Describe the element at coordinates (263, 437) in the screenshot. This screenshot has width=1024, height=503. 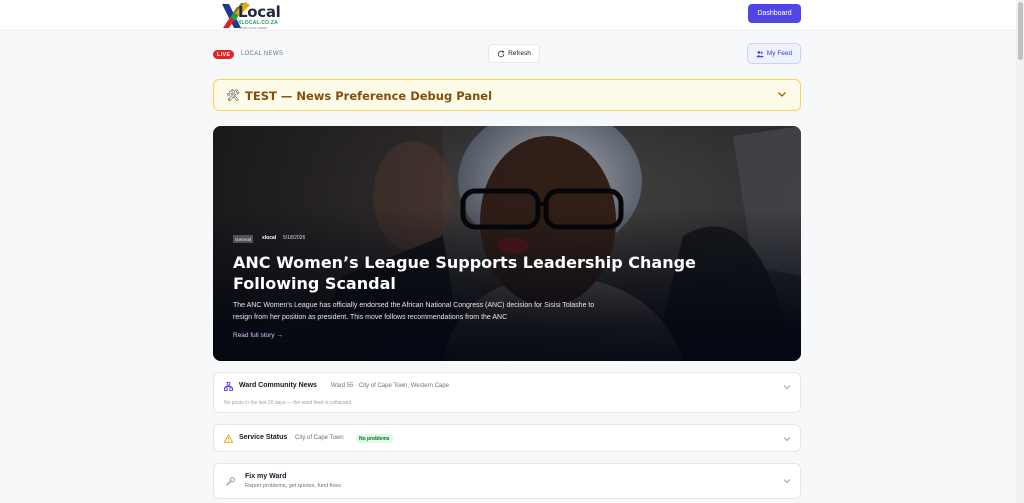
I see `service-status-title: Service Status` at that location.